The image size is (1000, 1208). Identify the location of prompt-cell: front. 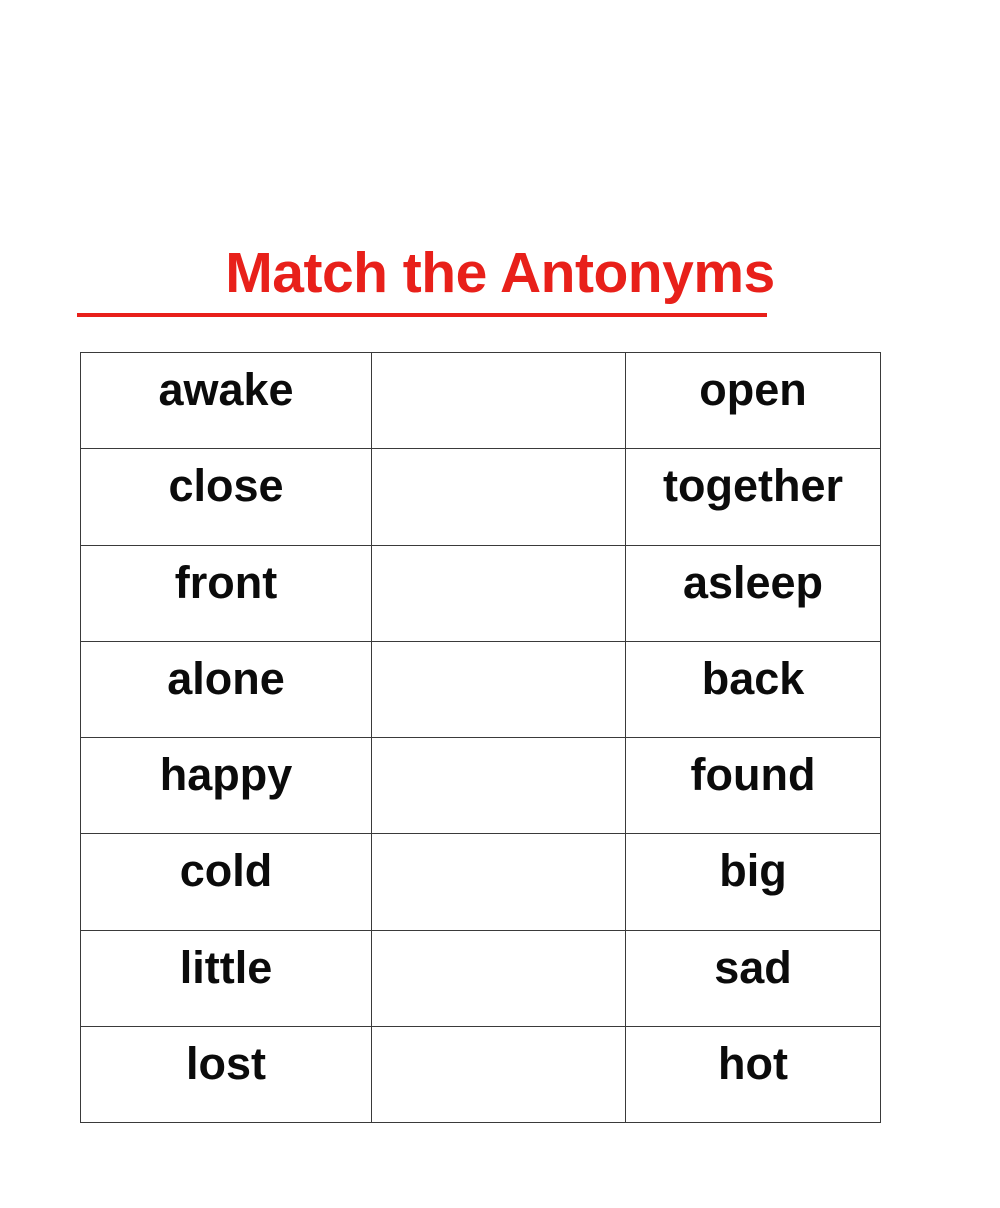
(226, 593).